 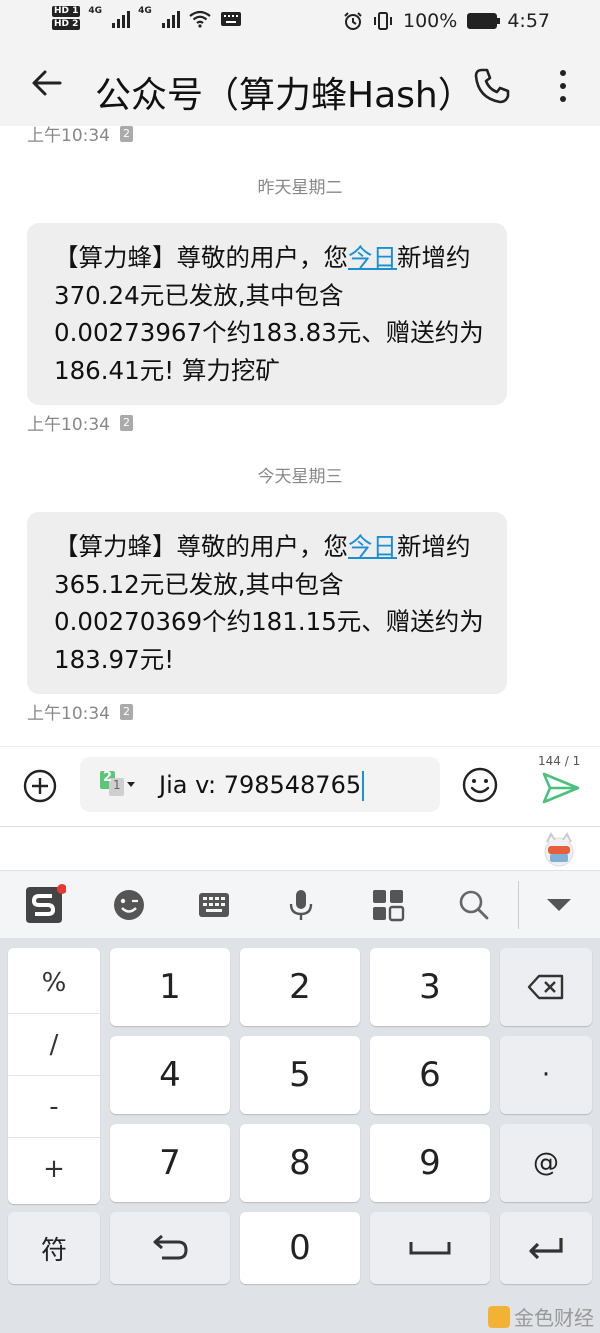 What do you see at coordinates (559, 761) in the screenshot?
I see `character-counter: 144 / 1` at bounding box center [559, 761].